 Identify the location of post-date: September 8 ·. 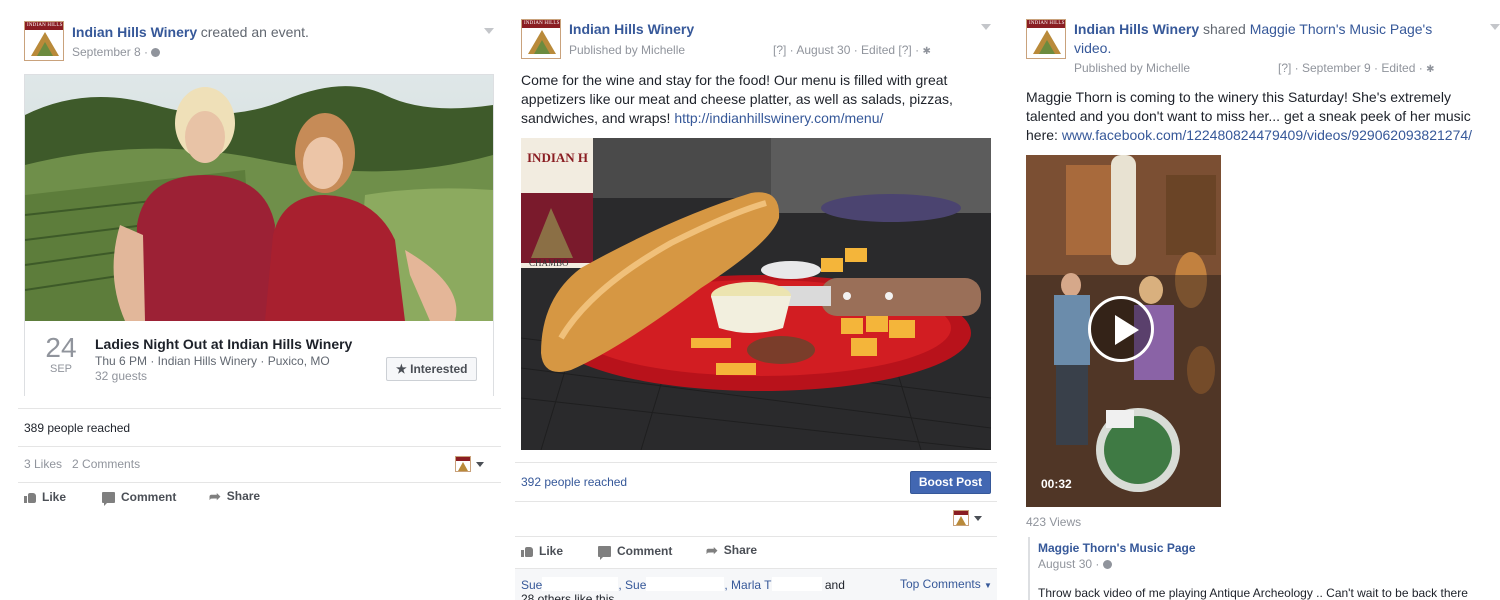
(116, 52).